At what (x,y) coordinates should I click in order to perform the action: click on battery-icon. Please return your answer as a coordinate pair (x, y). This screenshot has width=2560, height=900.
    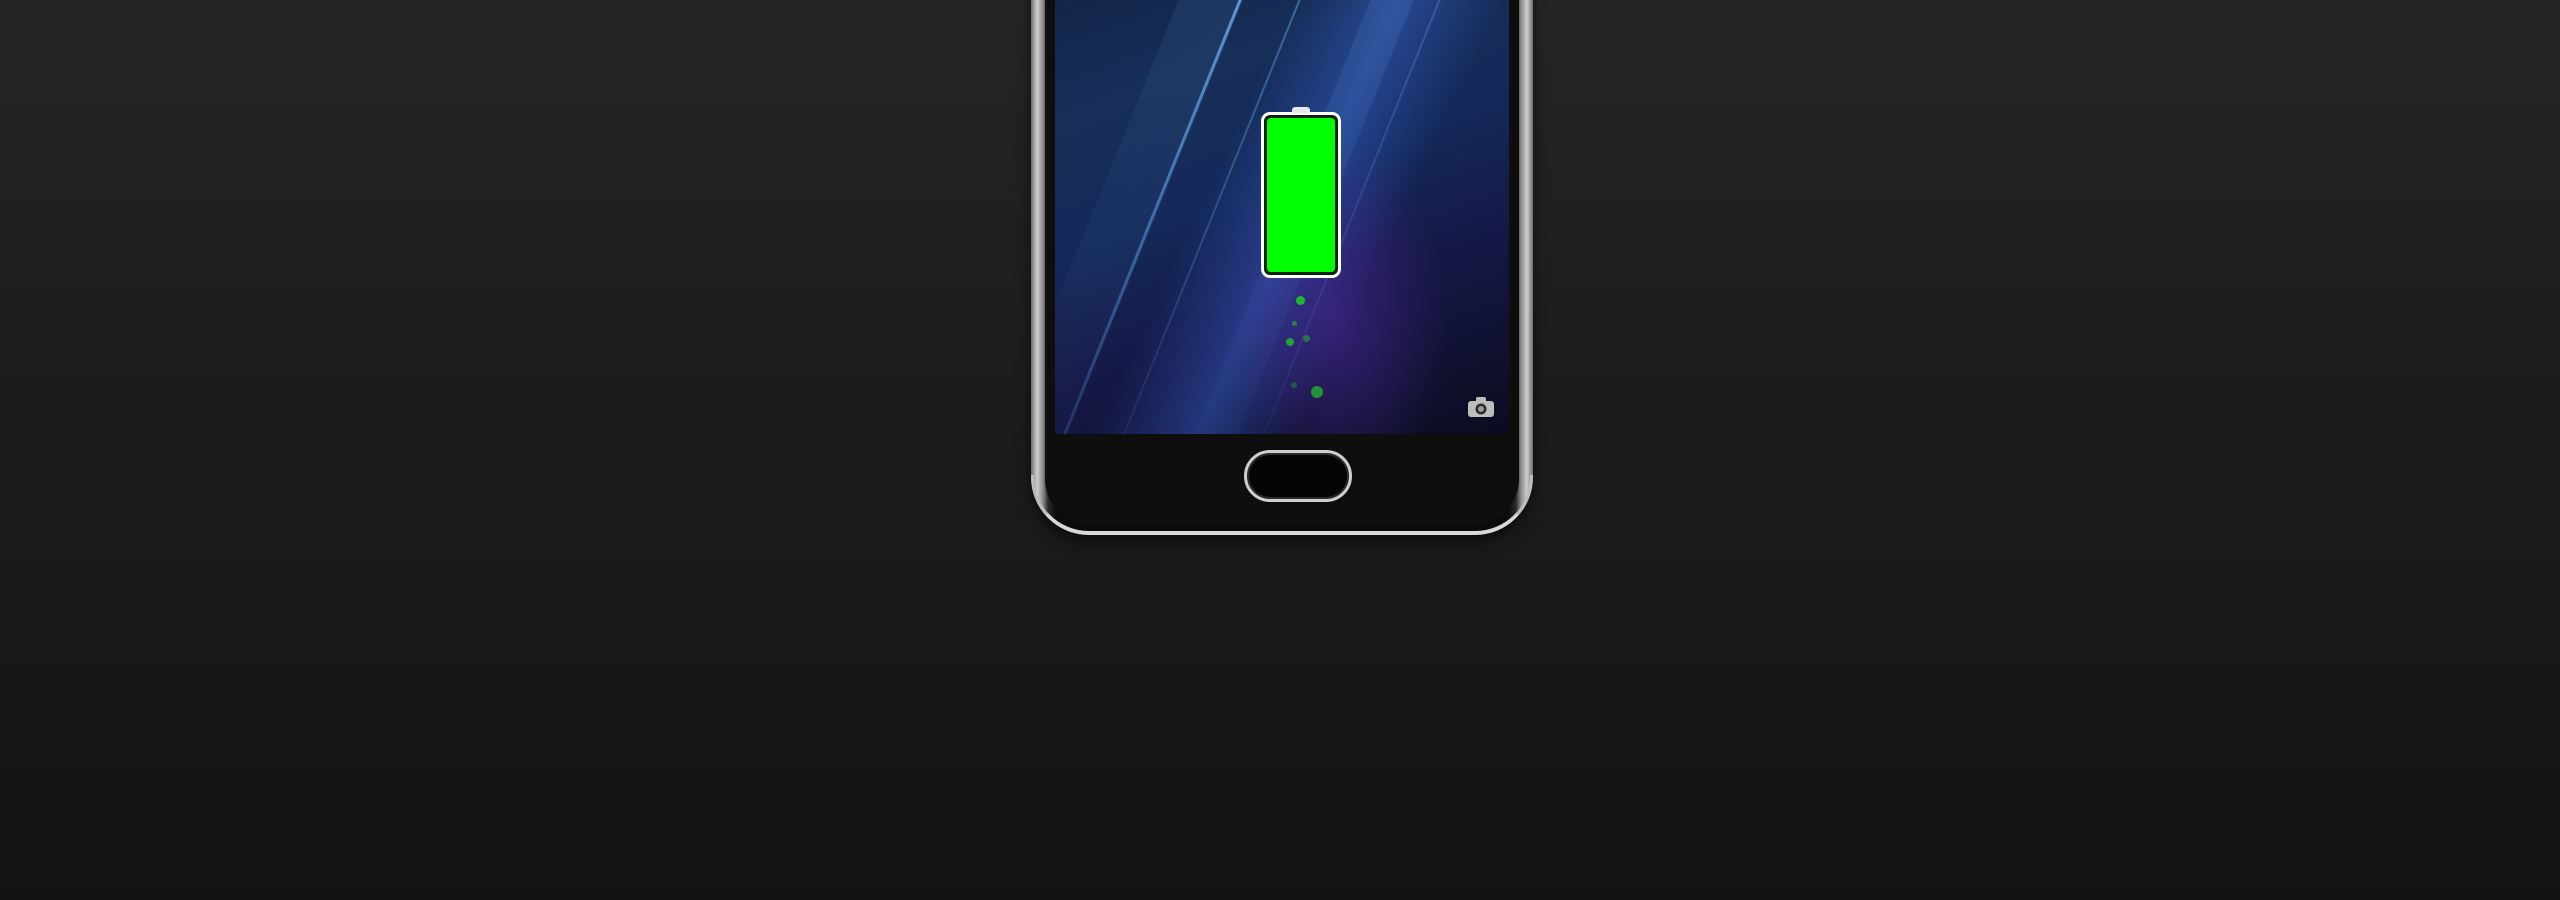
    Looking at the image, I should click on (1301, 192).